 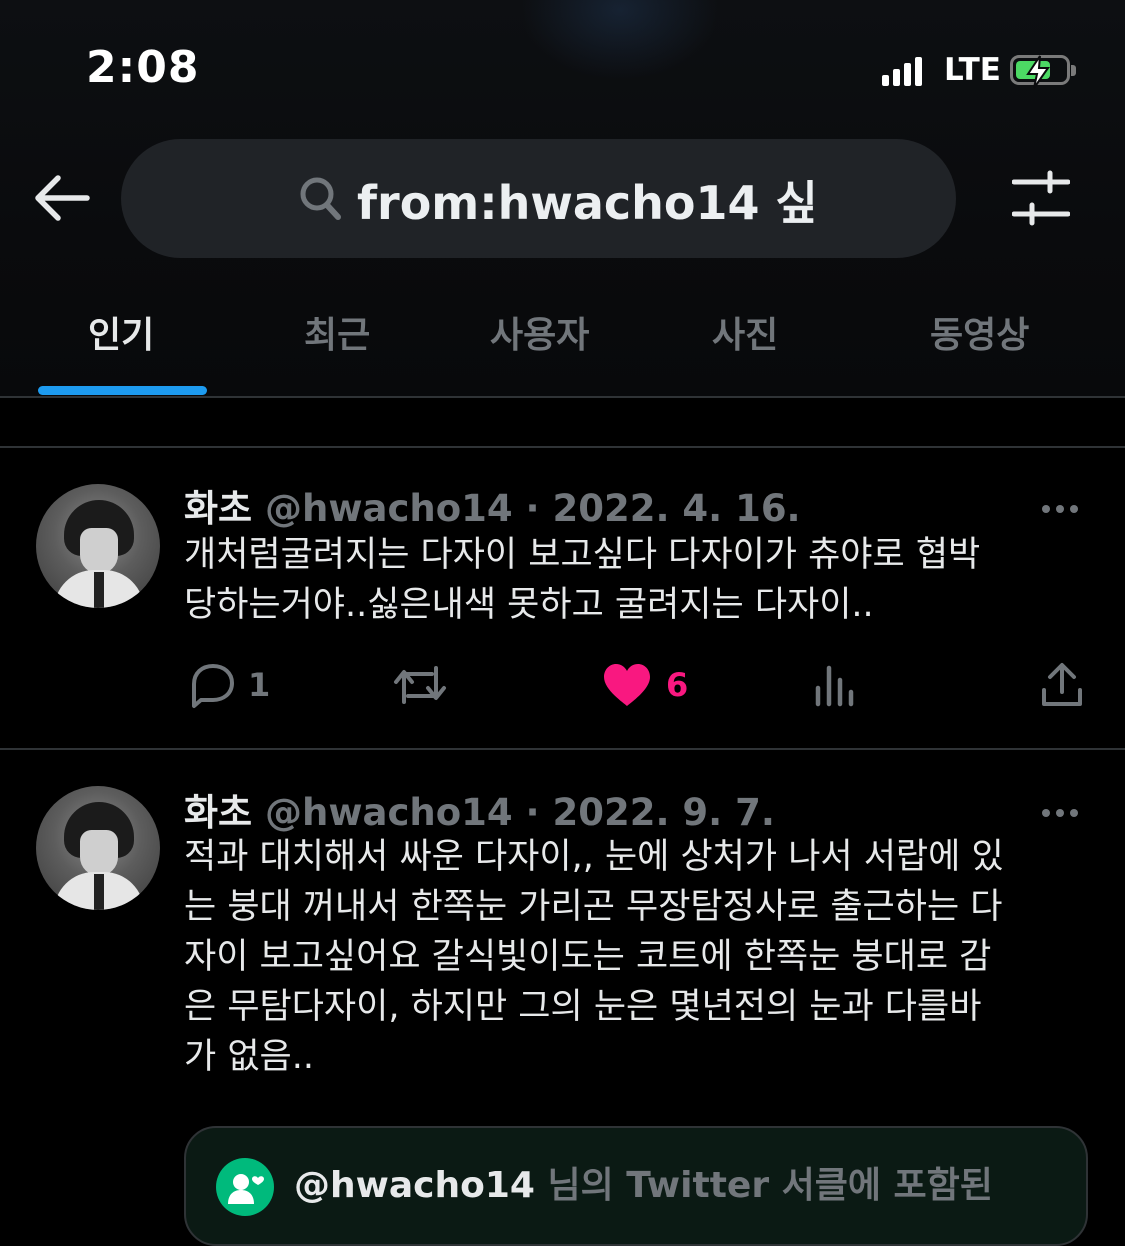 What do you see at coordinates (979, 332) in the screenshot?
I see `tab-videos: 동영상` at bounding box center [979, 332].